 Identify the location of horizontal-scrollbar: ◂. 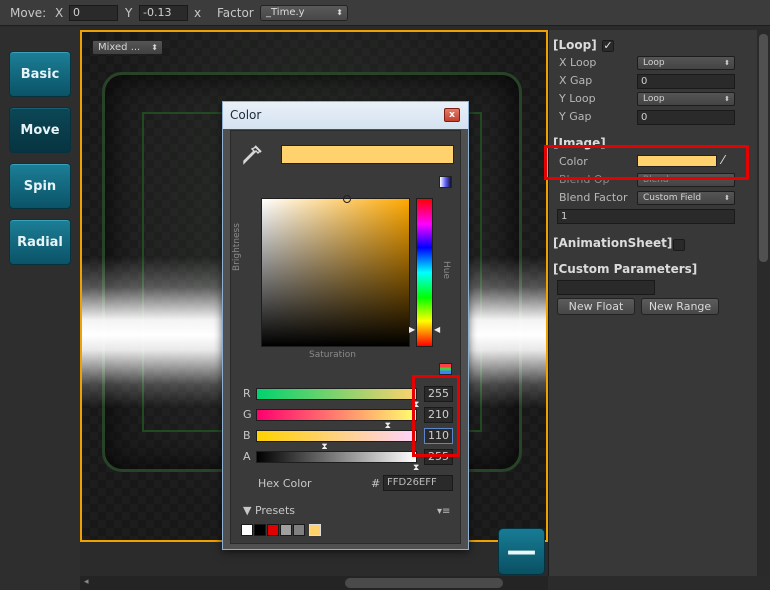
(314, 583).